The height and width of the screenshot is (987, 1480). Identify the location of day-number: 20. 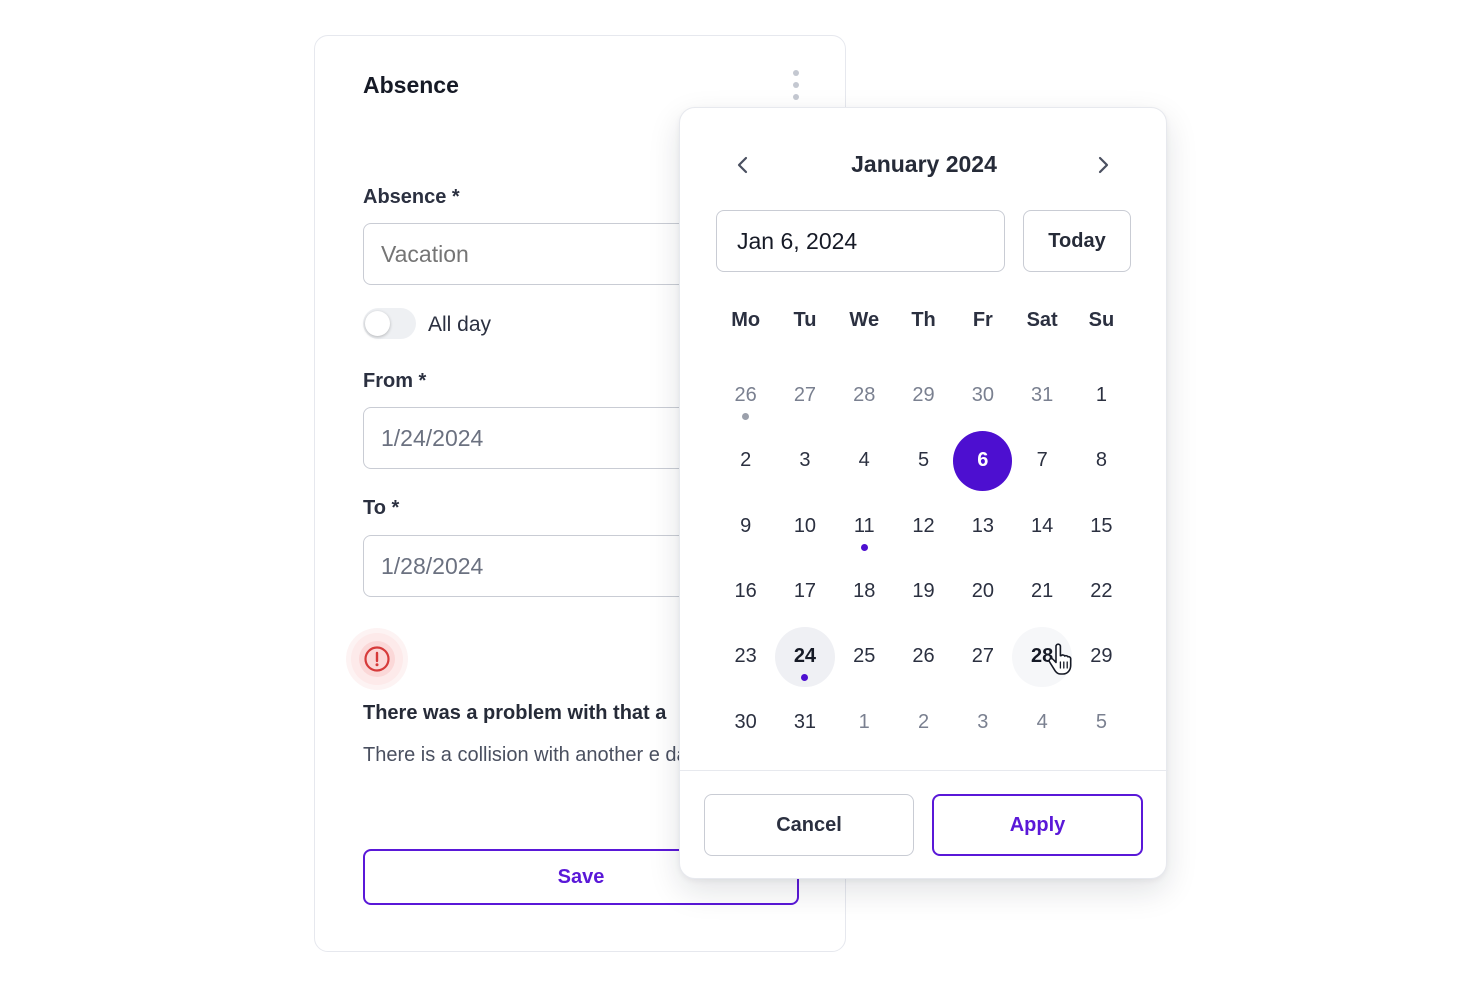
(982, 591).